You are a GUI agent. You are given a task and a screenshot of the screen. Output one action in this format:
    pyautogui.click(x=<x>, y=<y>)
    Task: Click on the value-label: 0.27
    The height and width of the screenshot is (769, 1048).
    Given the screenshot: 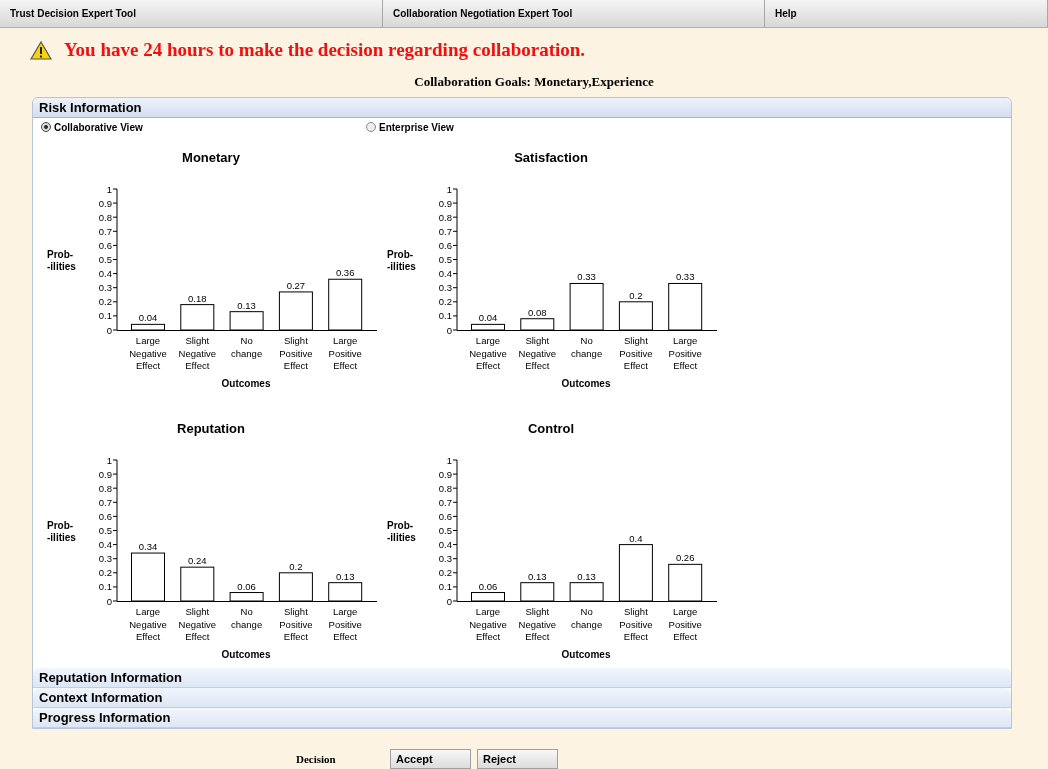 What is the action you would take?
    pyautogui.click(x=296, y=285)
    